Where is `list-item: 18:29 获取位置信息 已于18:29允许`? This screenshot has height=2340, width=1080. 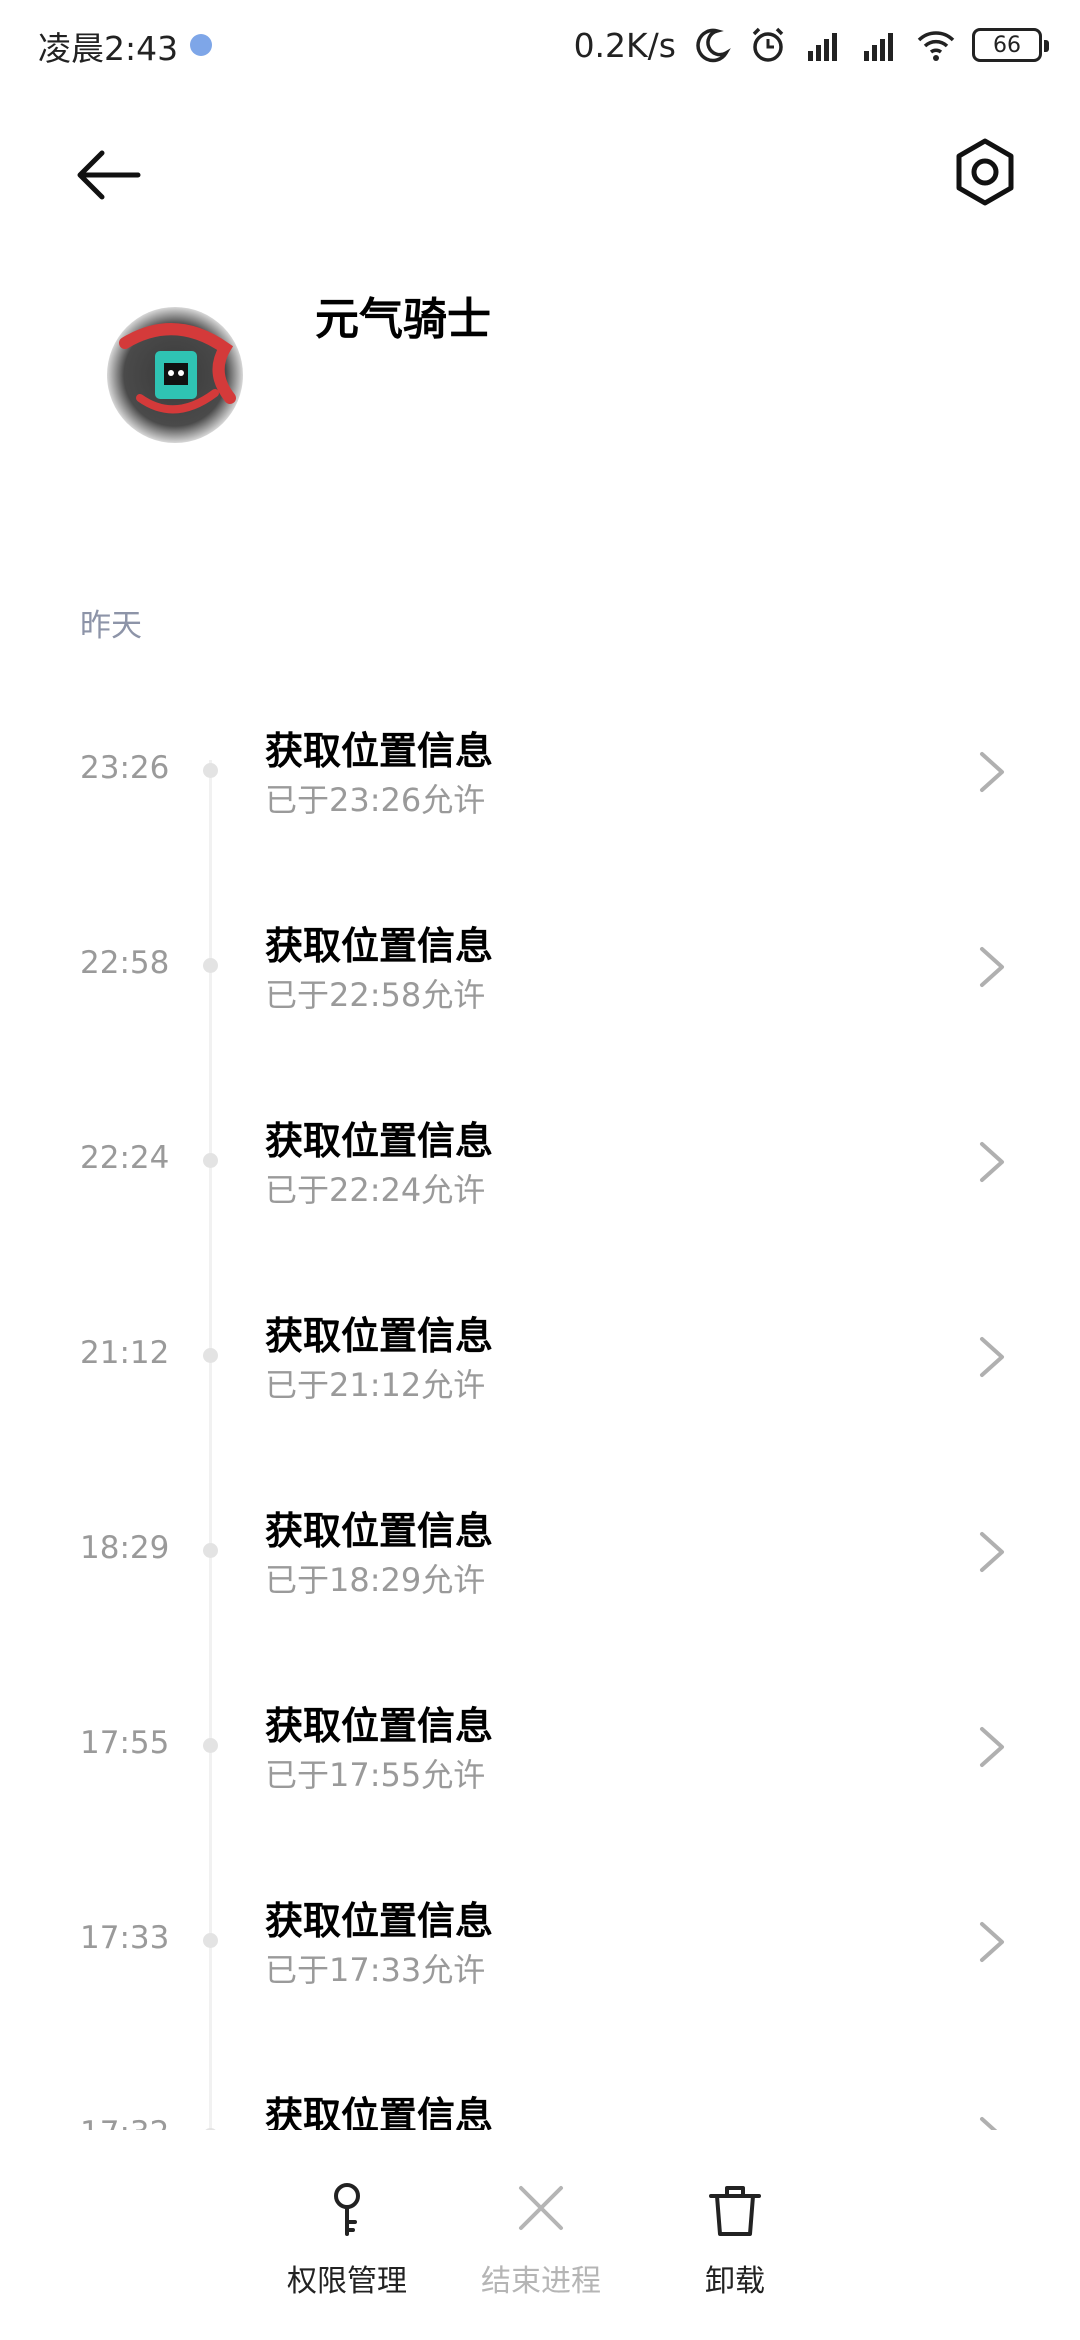
list-item: 18:29 获取位置信息 已于18:29允许 is located at coordinates (540, 1577).